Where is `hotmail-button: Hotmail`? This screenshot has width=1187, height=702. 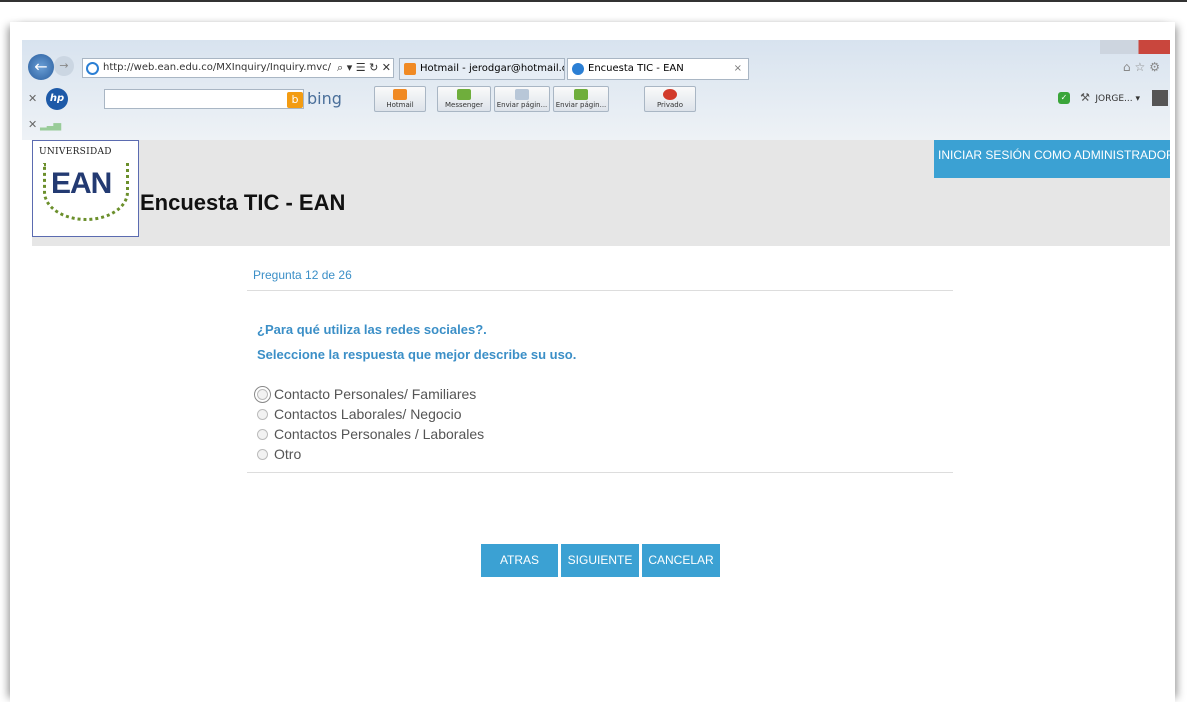
hotmail-button: Hotmail is located at coordinates (400, 99).